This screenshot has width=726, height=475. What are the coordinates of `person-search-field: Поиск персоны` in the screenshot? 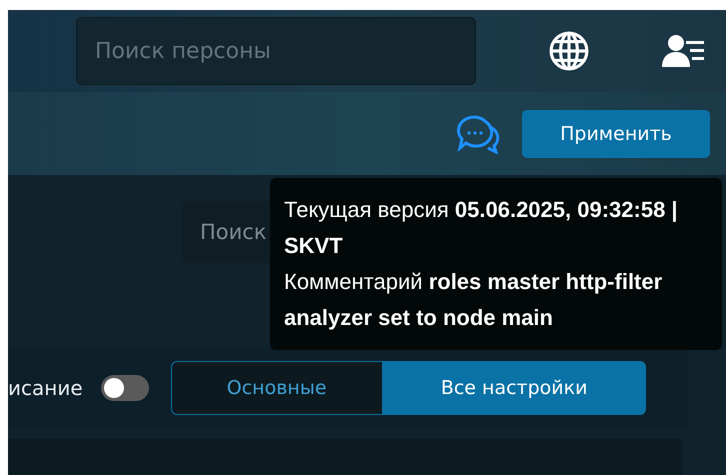 It's located at (276, 51).